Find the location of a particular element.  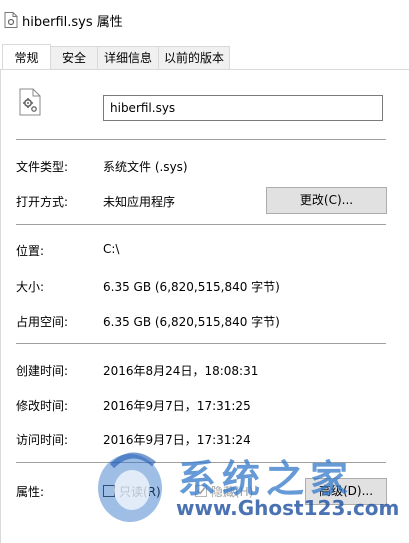

location-label: 位置: is located at coordinates (30, 251).